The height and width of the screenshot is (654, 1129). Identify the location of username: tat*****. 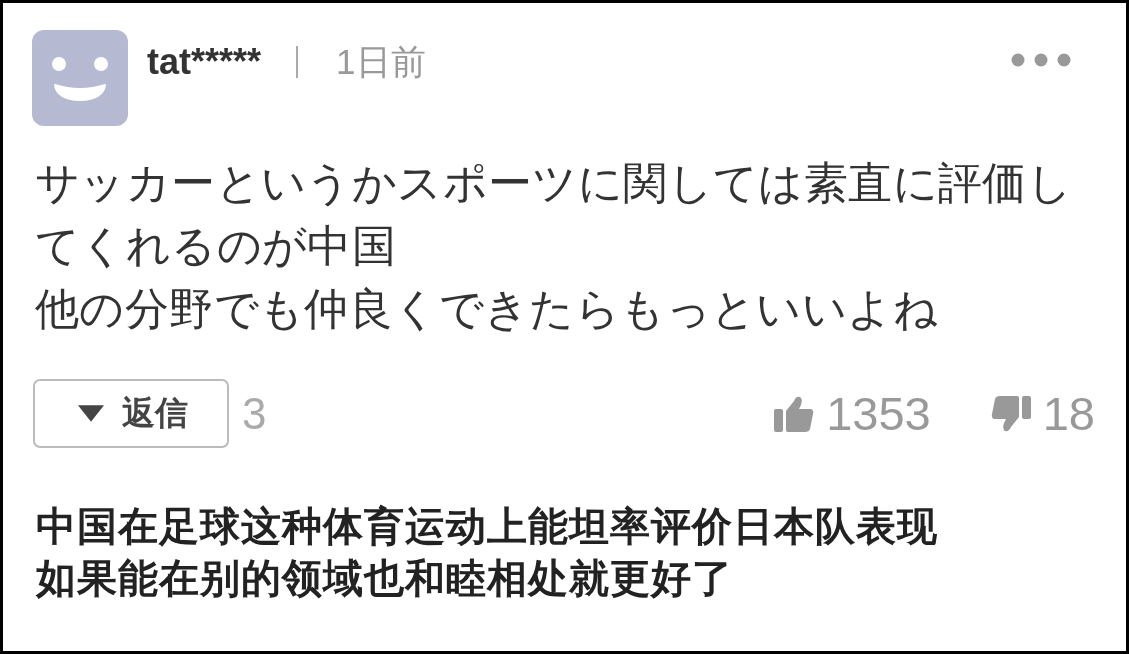
(204, 62).